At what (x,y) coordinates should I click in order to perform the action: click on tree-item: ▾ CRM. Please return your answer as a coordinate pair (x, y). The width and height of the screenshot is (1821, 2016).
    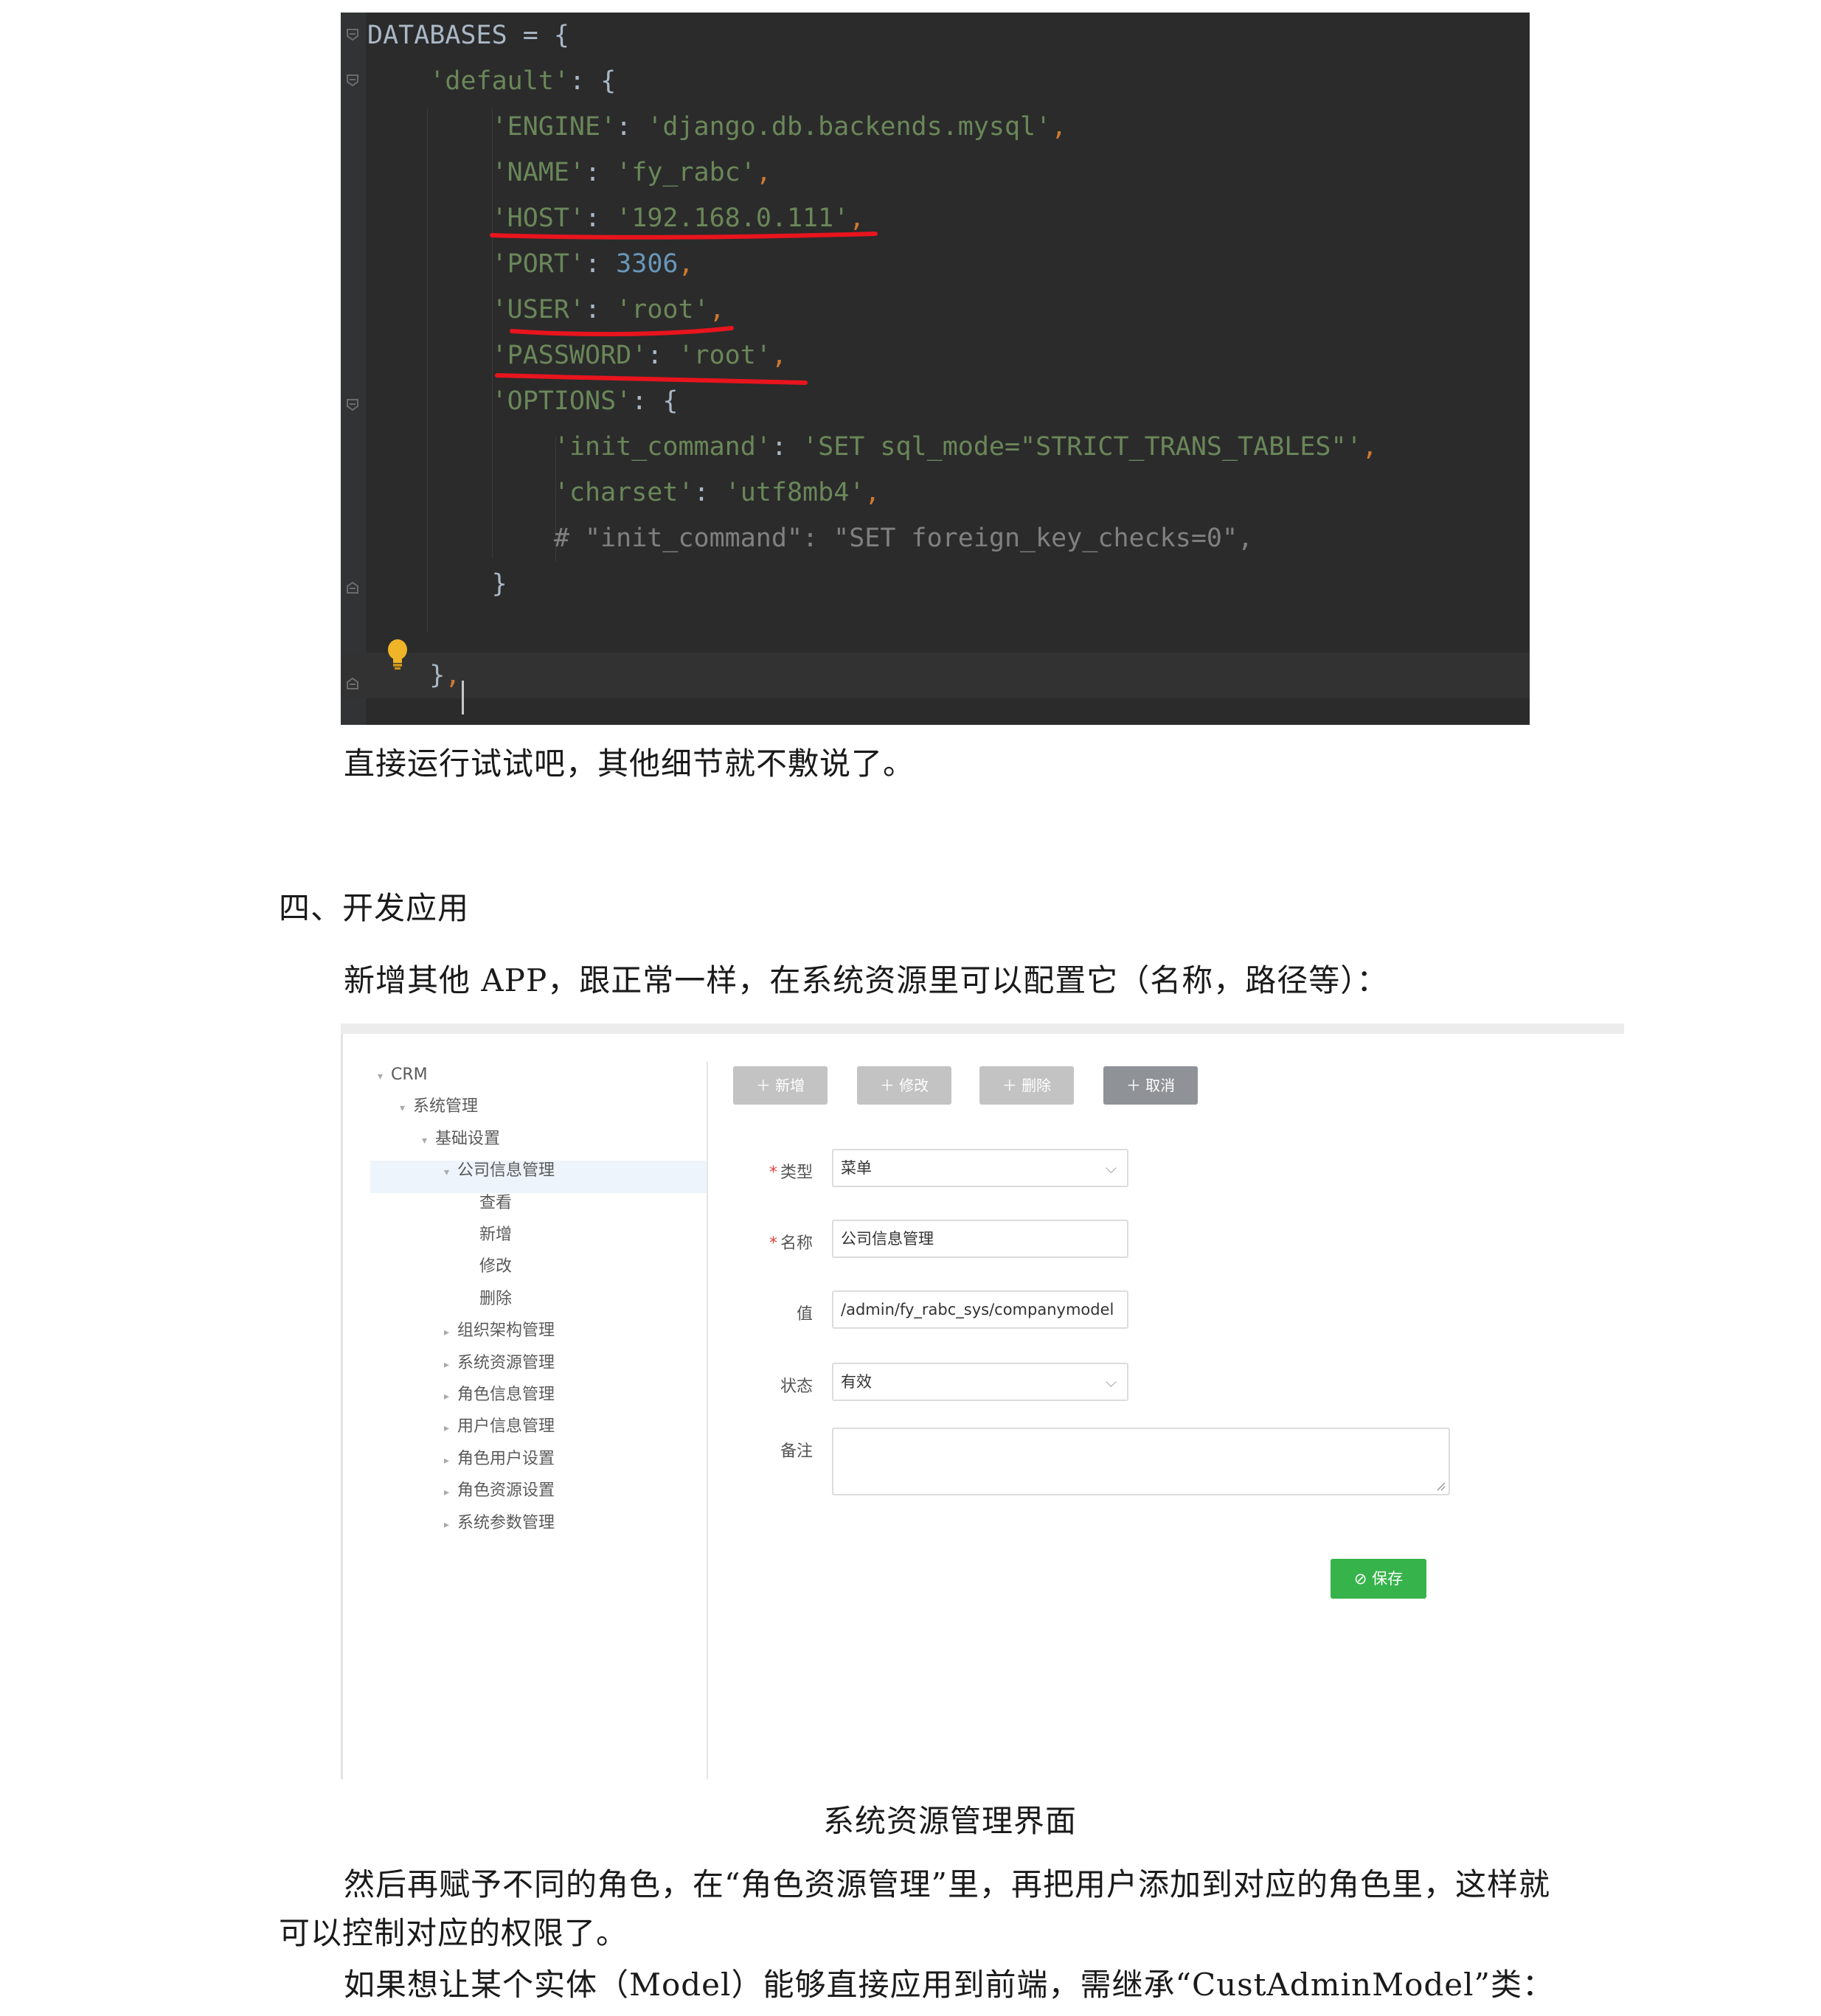
    Looking at the image, I should click on (403, 1075).